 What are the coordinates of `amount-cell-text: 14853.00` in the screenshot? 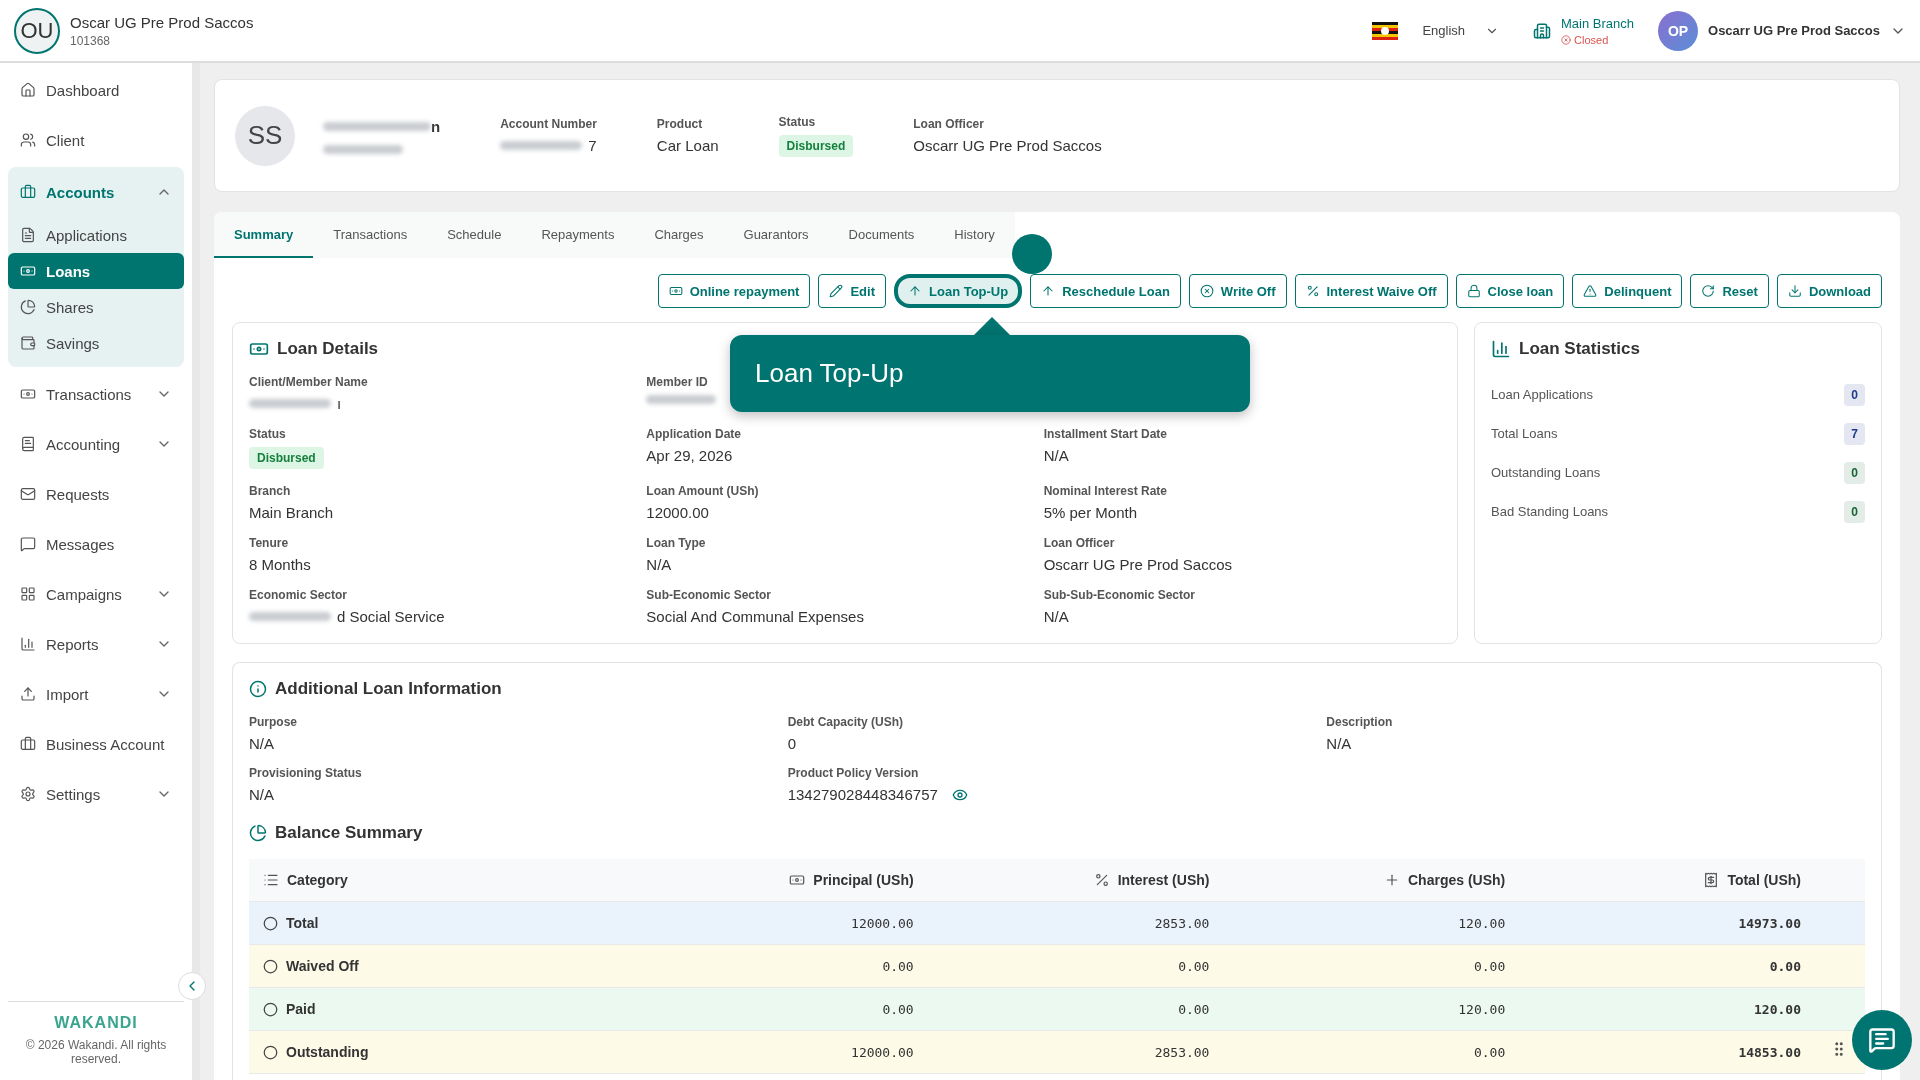 It's located at (1769, 1052).